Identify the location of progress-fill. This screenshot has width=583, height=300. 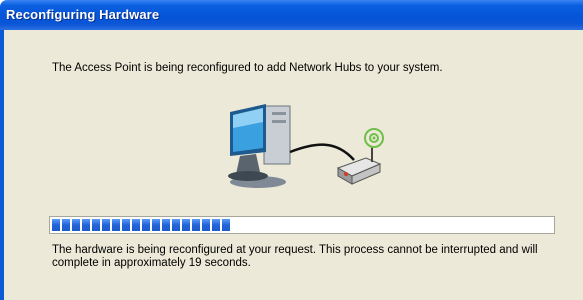
(144, 225).